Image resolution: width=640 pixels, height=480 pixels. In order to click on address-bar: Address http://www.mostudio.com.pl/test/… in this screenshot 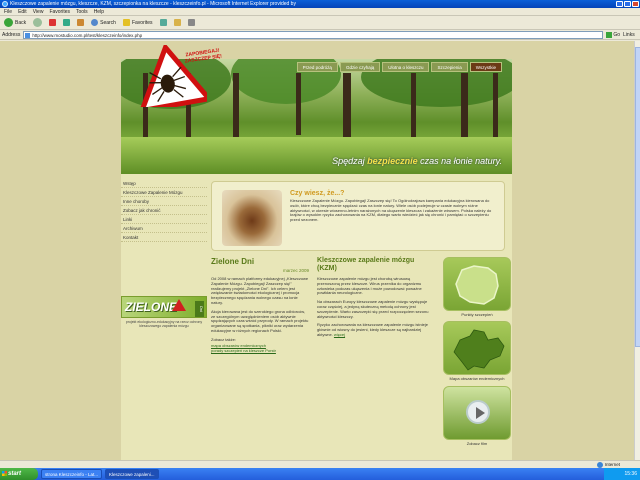, I will do `click(320, 35)`.